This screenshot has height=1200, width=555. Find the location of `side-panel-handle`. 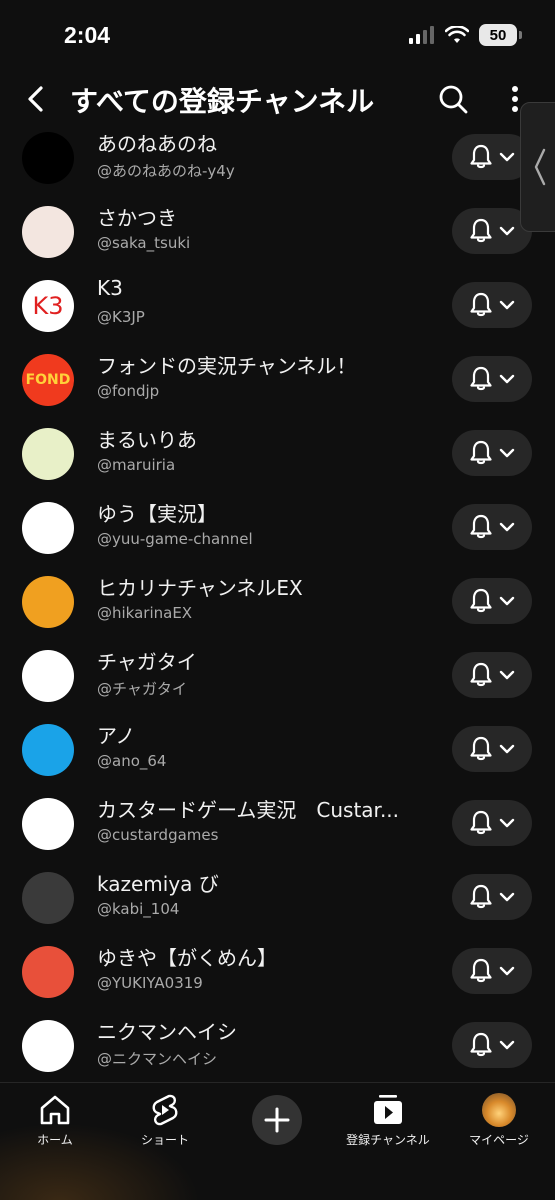

side-panel-handle is located at coordinates (537, 167).